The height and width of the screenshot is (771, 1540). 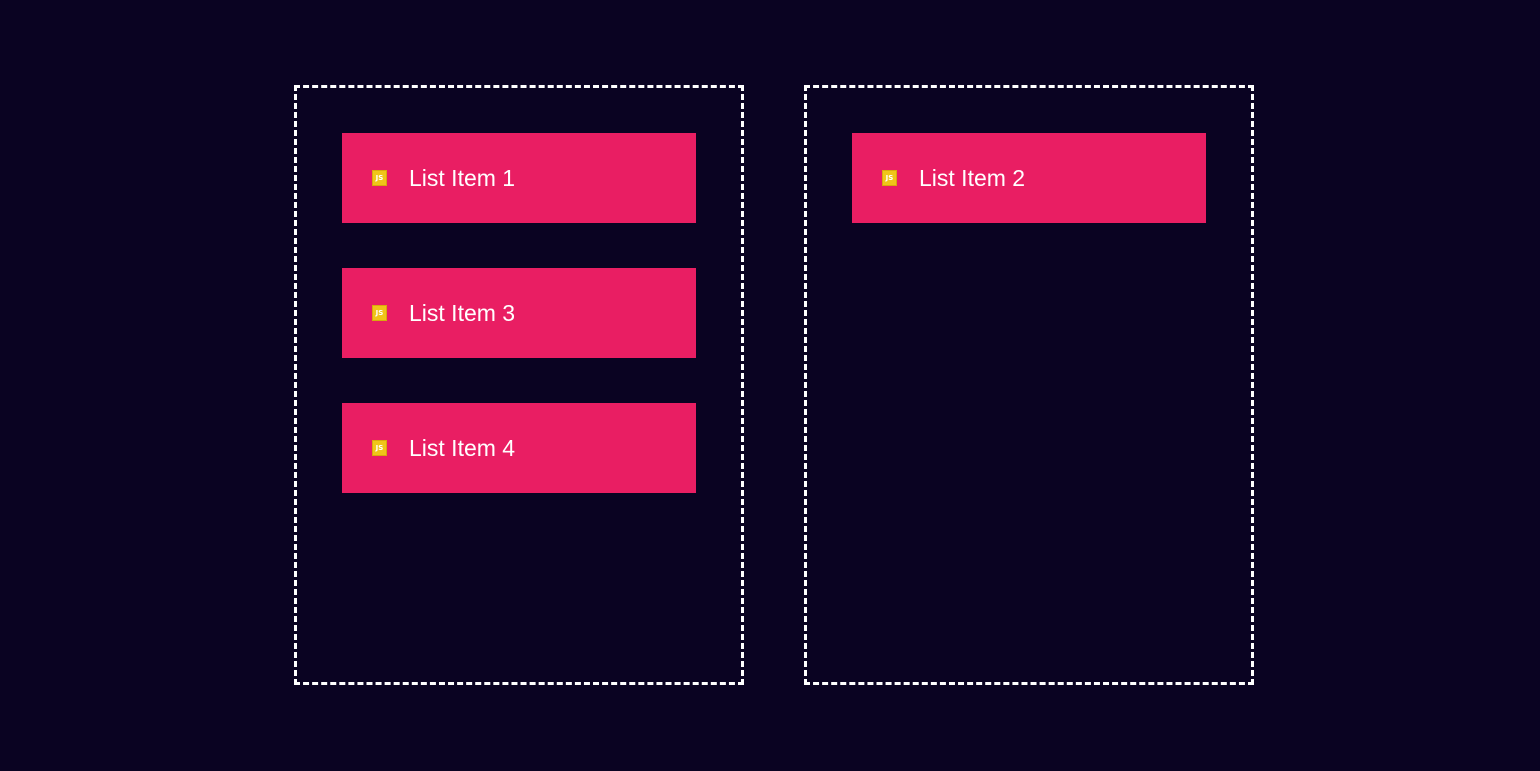 I want to click on list-item: JS List Item 4, so click(x=519, y=448).